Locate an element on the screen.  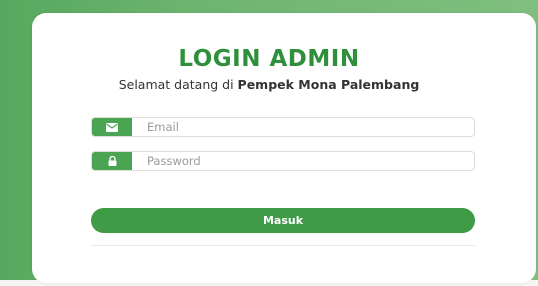
password-input is located at coordinates (297, 161).